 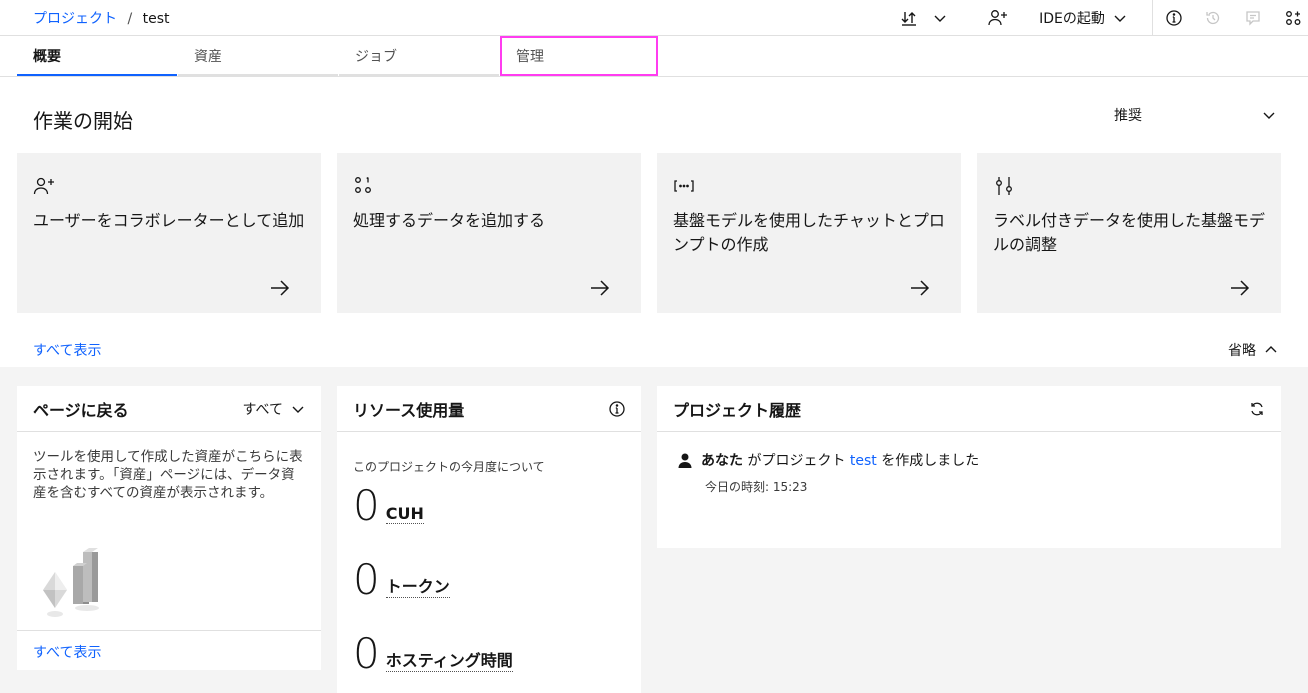 What do you see at coordinates (75, 19) in the screenshot?
I see `breadcrumb-projects-link: プロジェクト` at bounding box center [75, 19].